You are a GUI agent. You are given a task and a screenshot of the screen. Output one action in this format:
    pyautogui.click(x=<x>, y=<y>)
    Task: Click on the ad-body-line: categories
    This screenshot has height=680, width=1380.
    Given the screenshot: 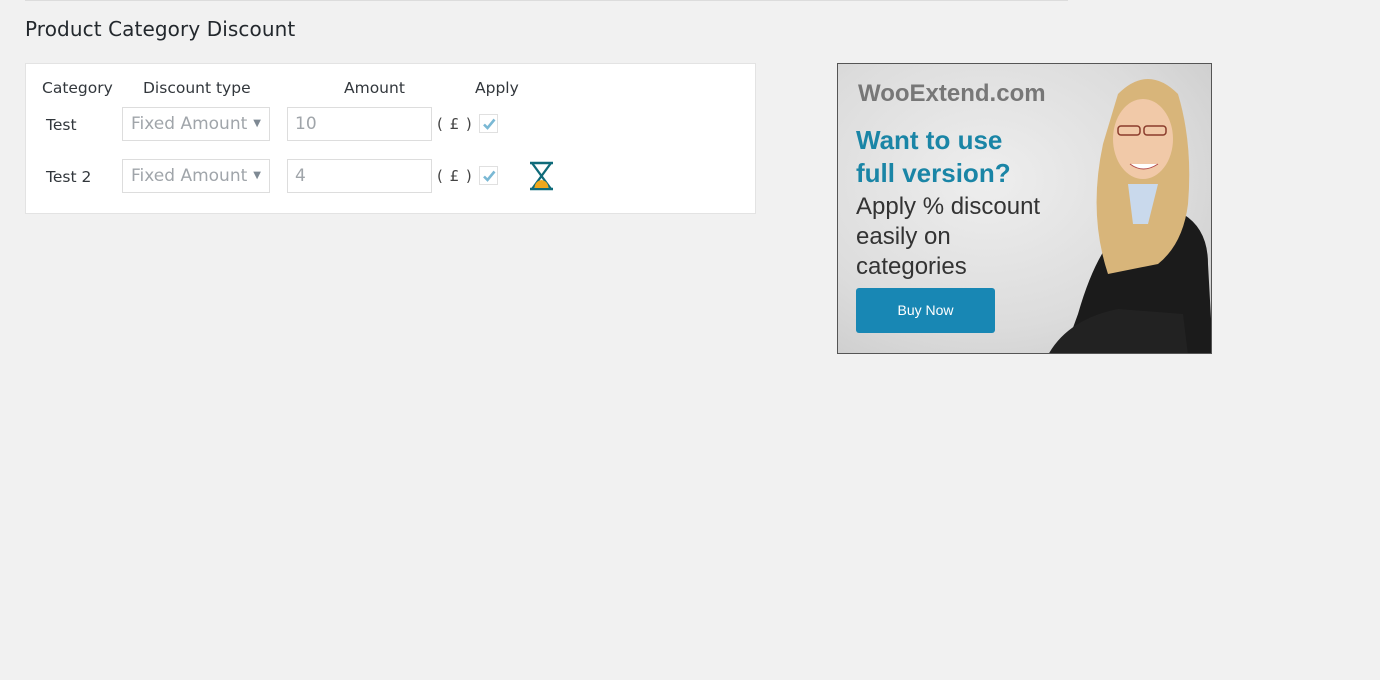 What is the action you would take?
    pyautogui.click(x=911, y=266)
    